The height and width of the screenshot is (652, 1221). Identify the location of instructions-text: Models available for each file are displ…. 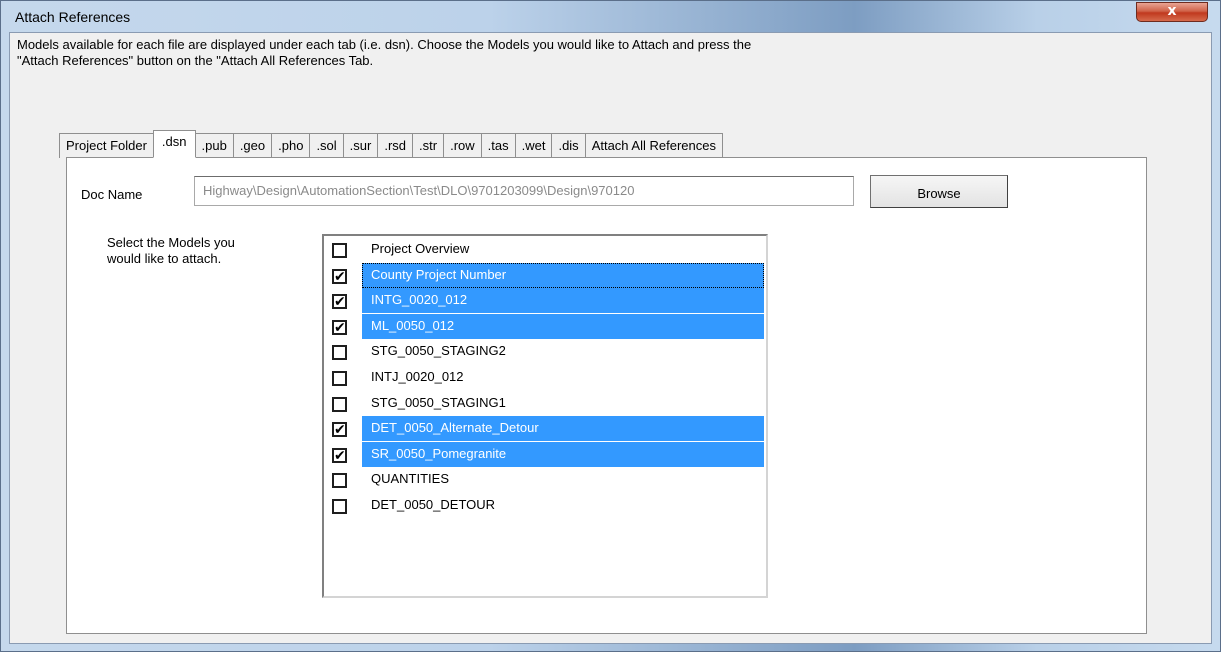
(577, 53).